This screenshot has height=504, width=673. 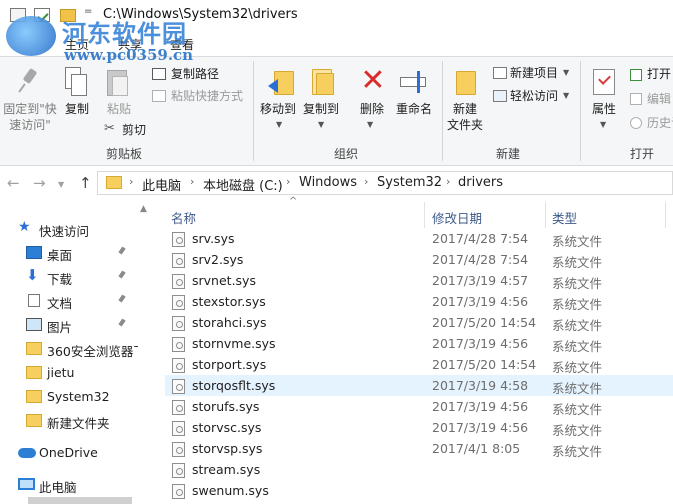 What do you see at coordinates (183, 217) in the screenshot?
I see `column-header-name: 名称` at bounding box center [183, 217].